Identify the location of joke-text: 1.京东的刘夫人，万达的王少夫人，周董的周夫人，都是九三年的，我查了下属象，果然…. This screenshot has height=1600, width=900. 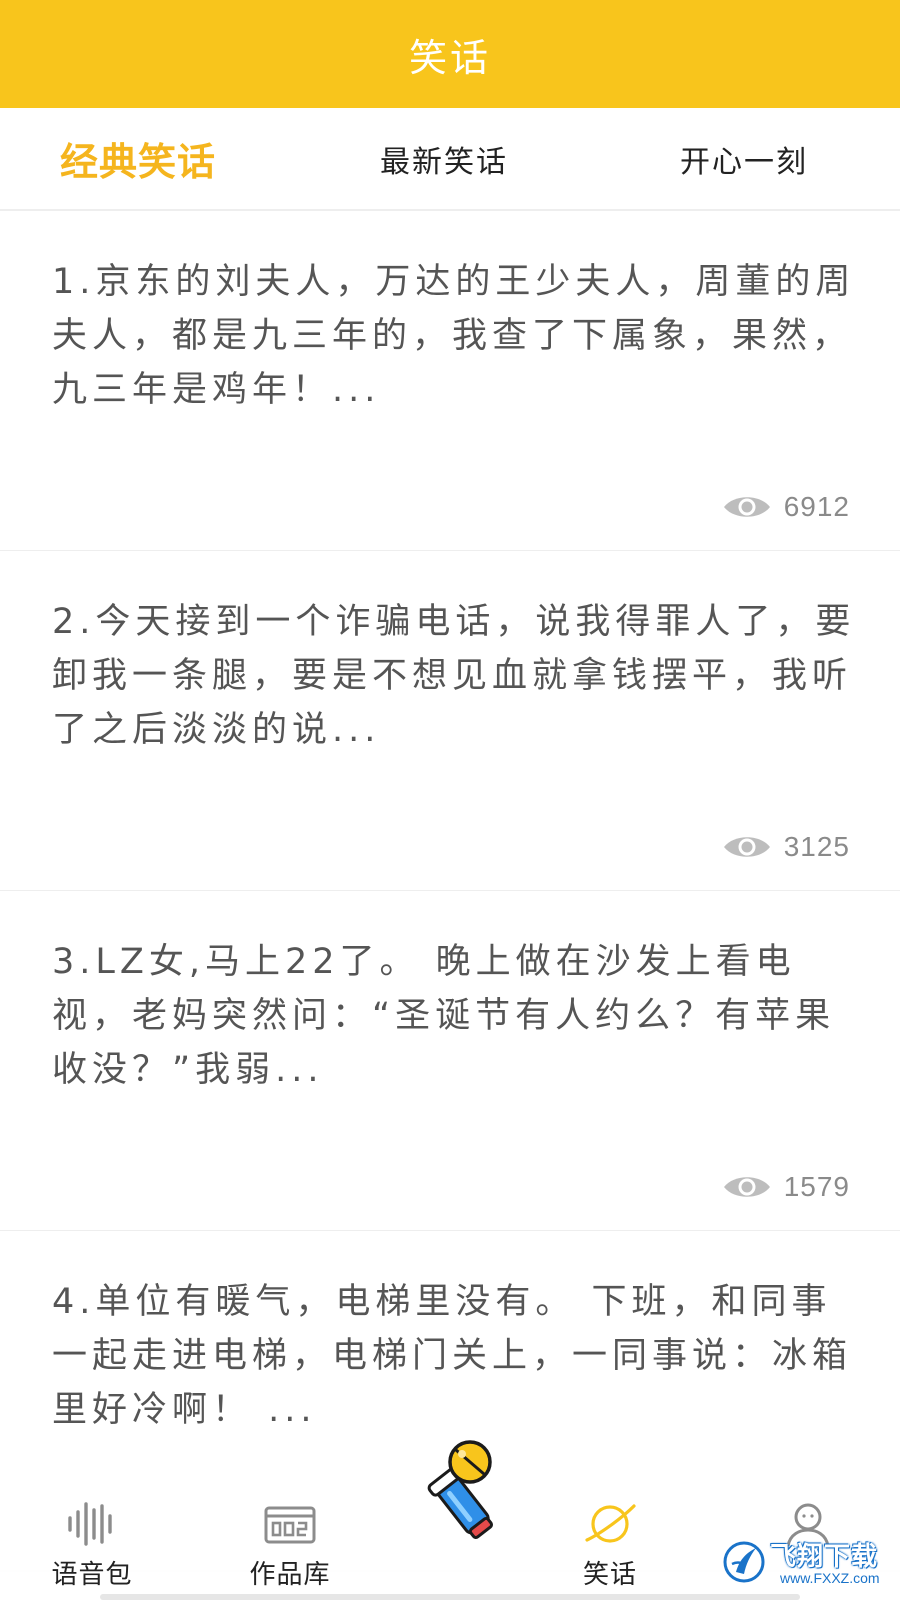
(454, 336).